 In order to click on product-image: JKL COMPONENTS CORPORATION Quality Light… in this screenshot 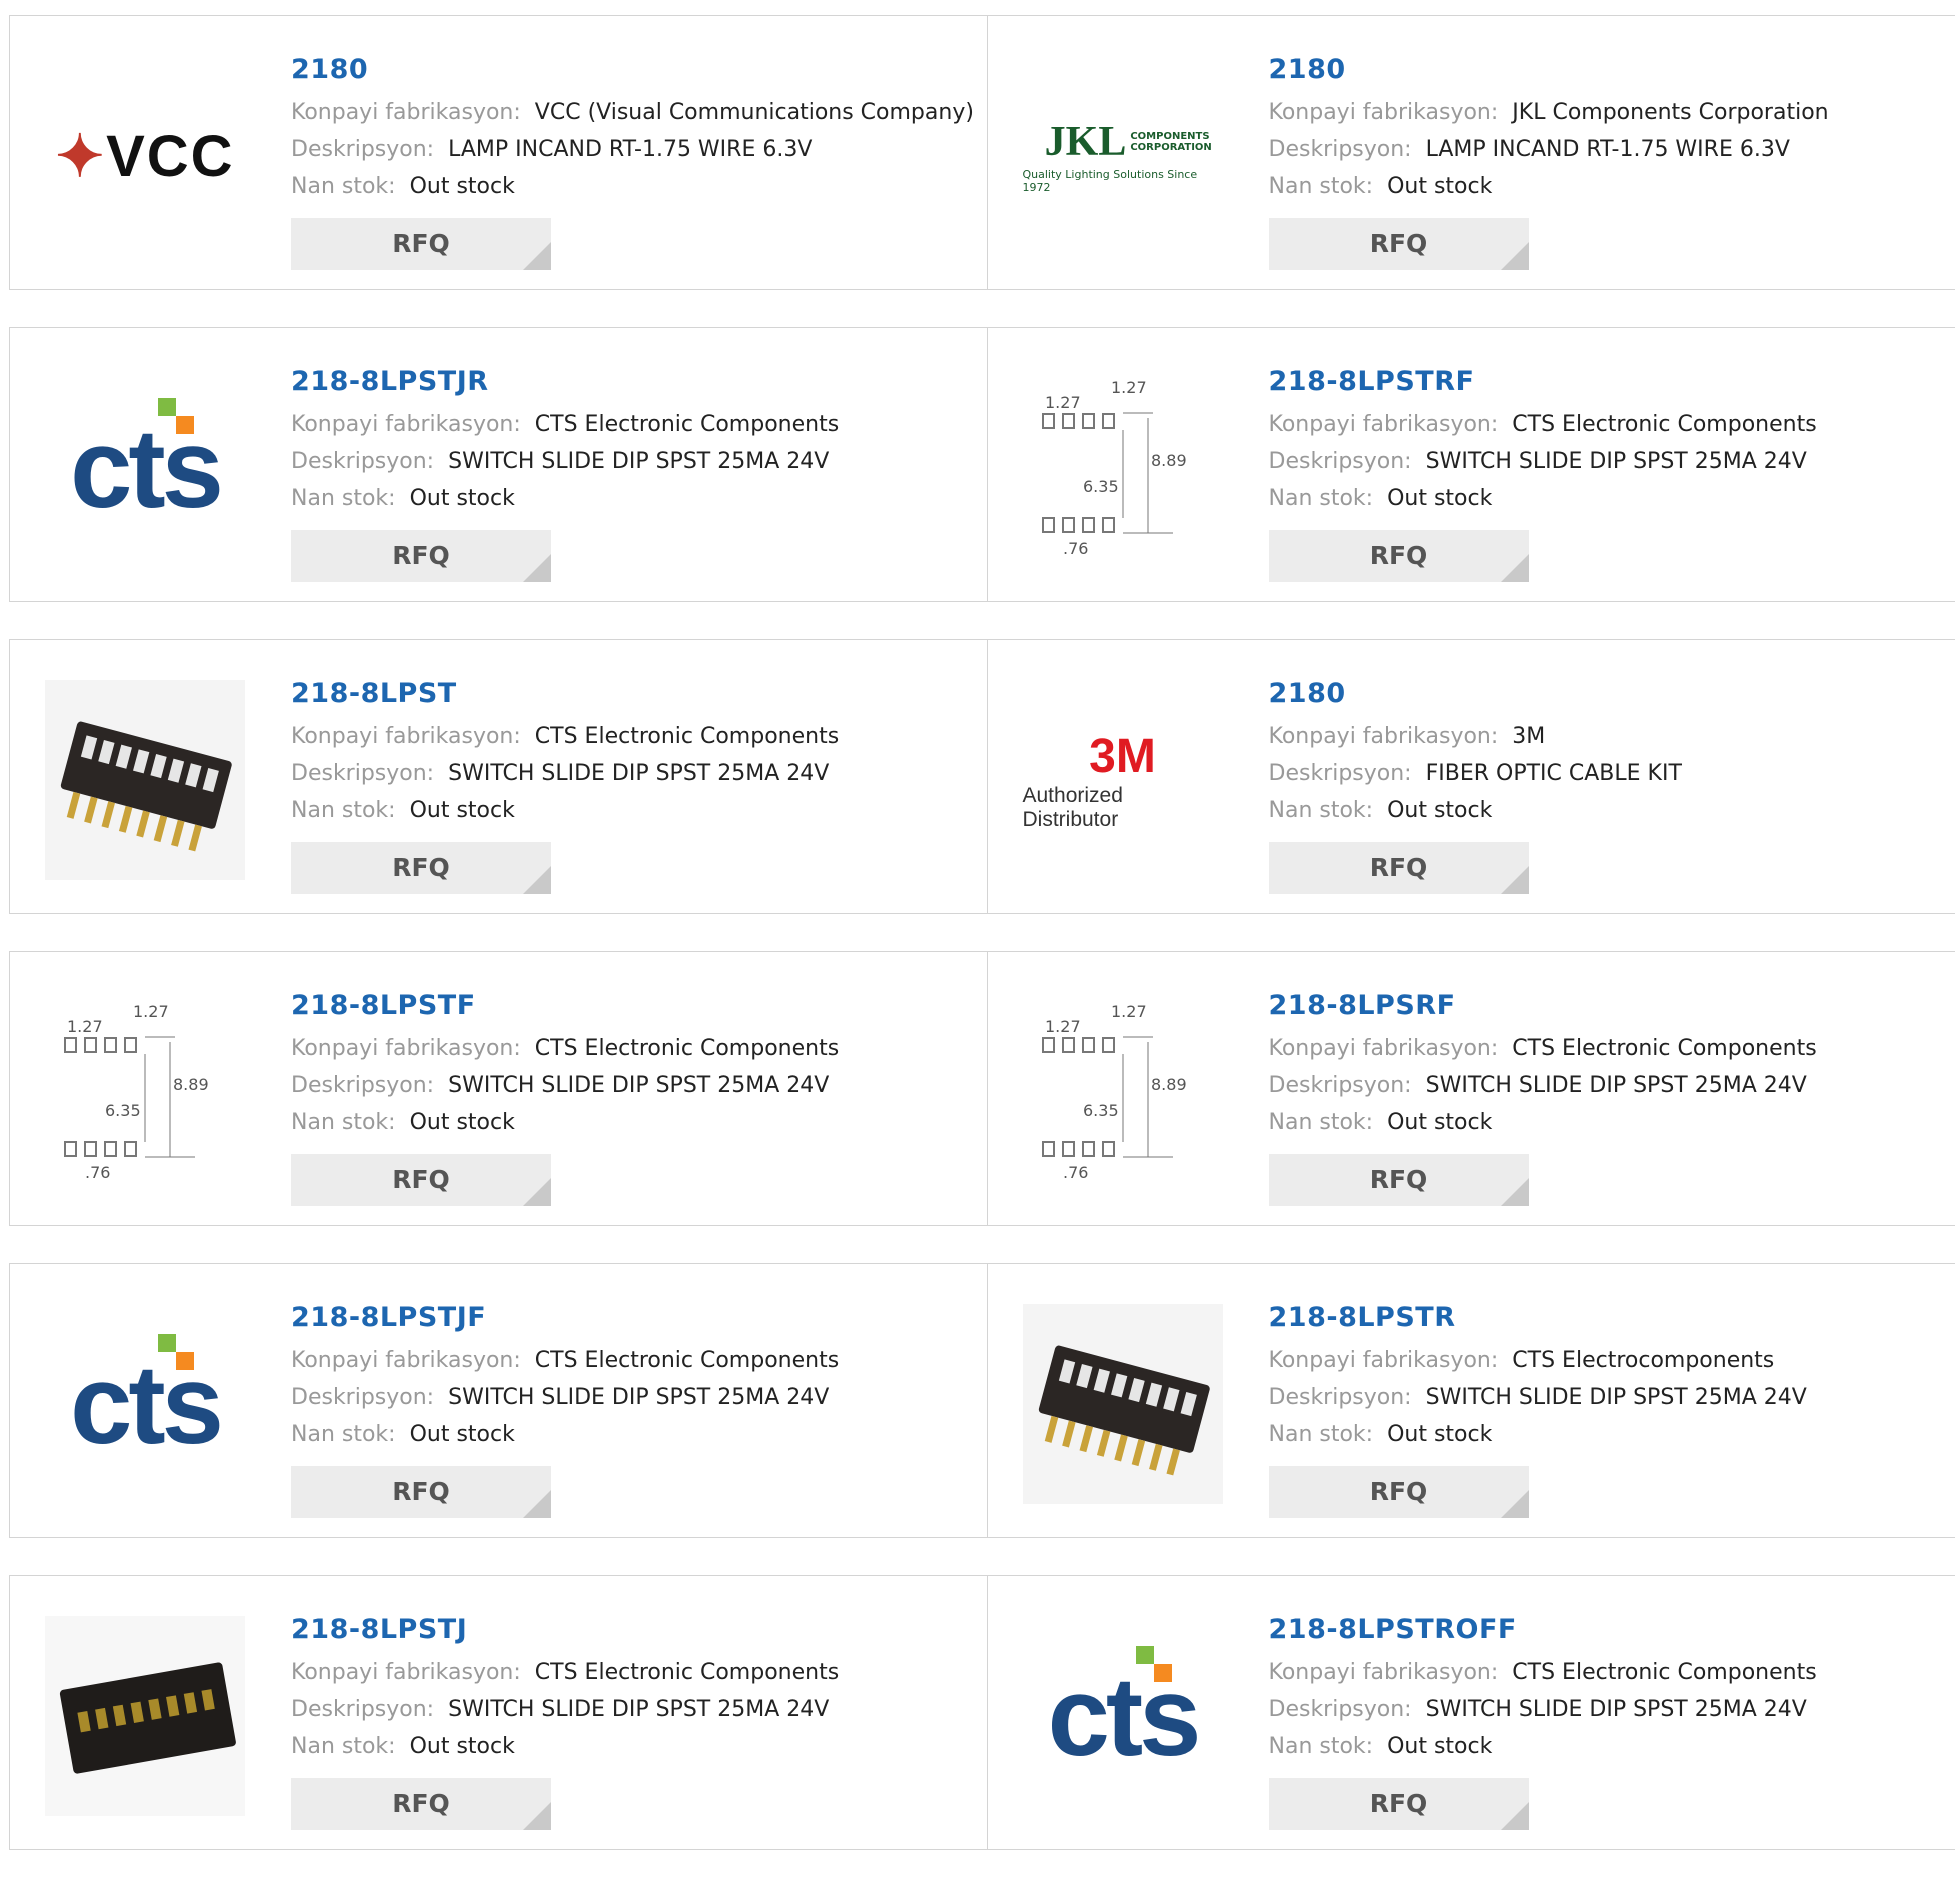, I will do `click(1123, 156)`.